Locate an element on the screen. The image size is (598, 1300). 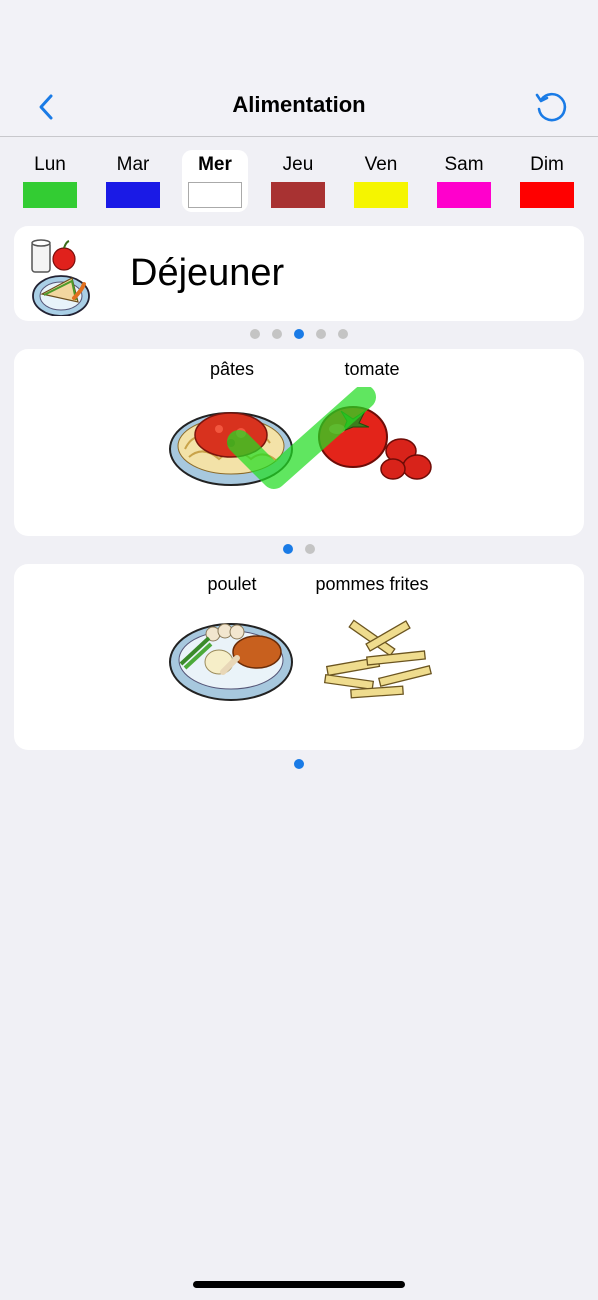
day-label: Mer is located at coordinates (215, 164).